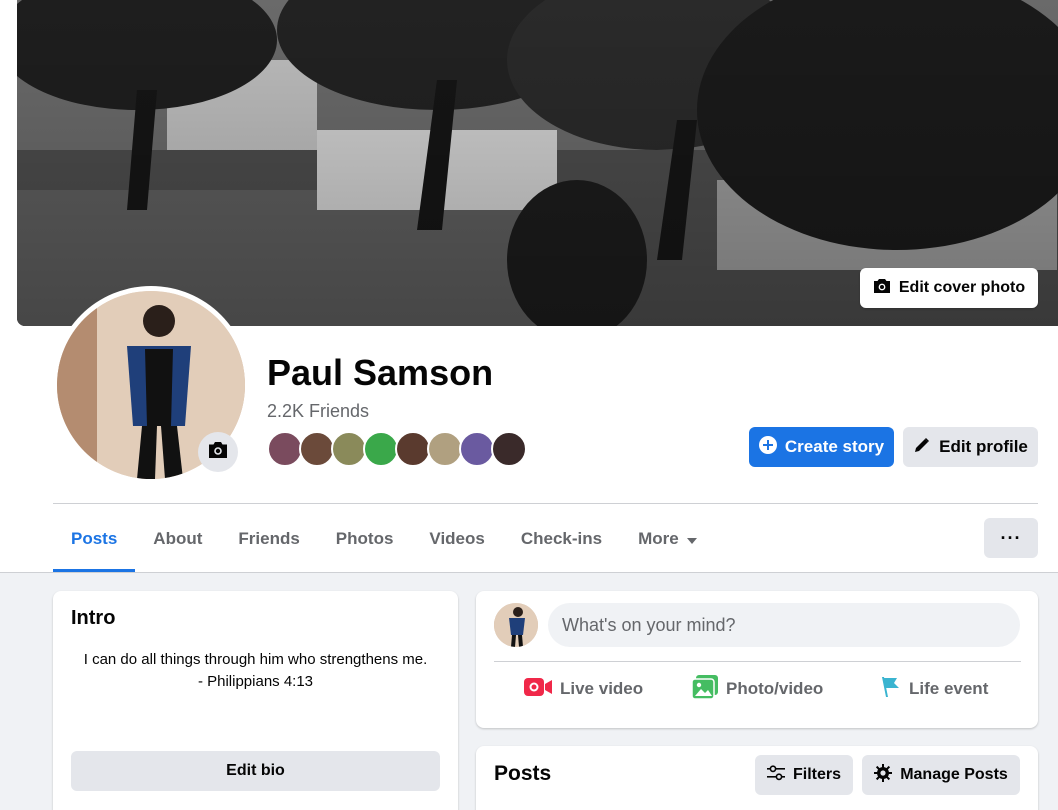 The width and height of the screenshot is (1058, 810). What do you see at coordinates (784, 625) in the screenshot?
I see `whats-on-your-mind-input: What's on your mind?` at bounding box center [784, 625].